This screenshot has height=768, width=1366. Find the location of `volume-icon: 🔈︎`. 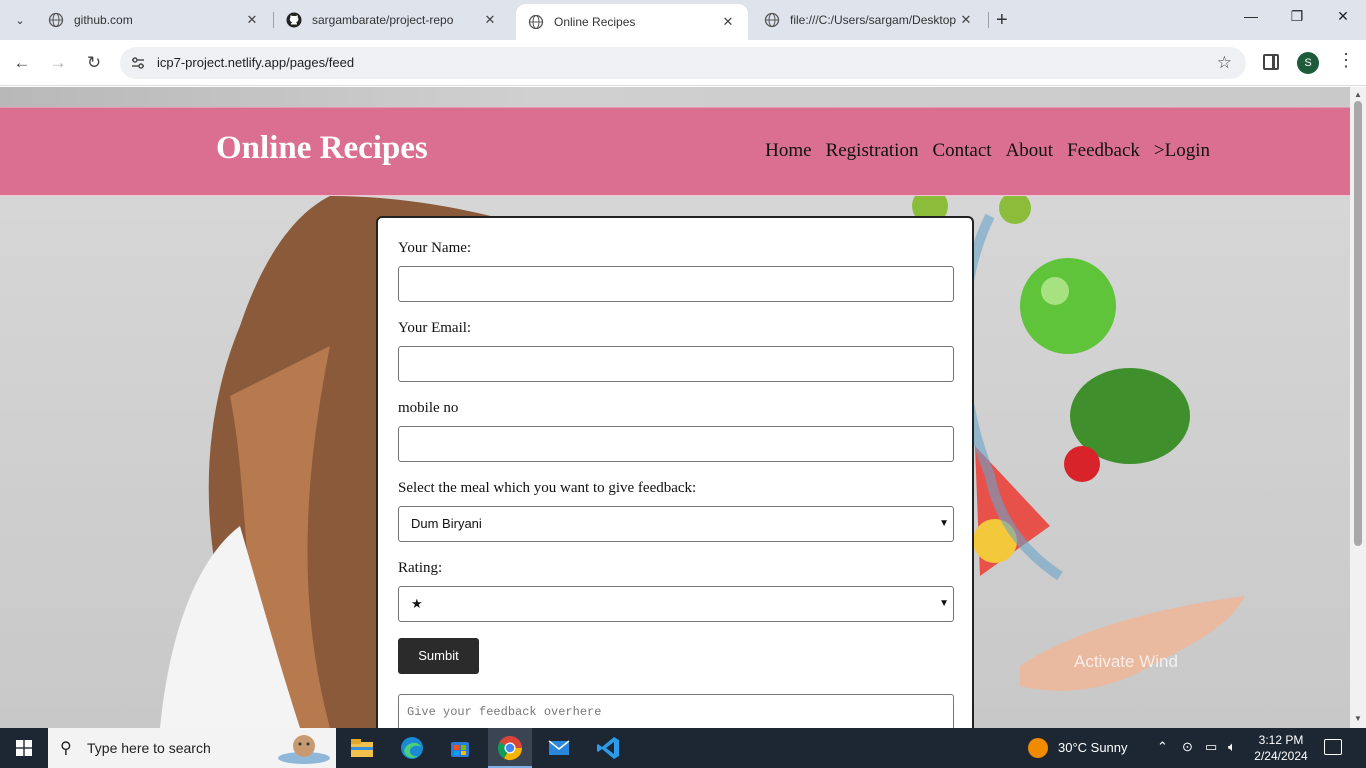

volume-icon: 🔈︎ is located at coordinates (1232, 747).